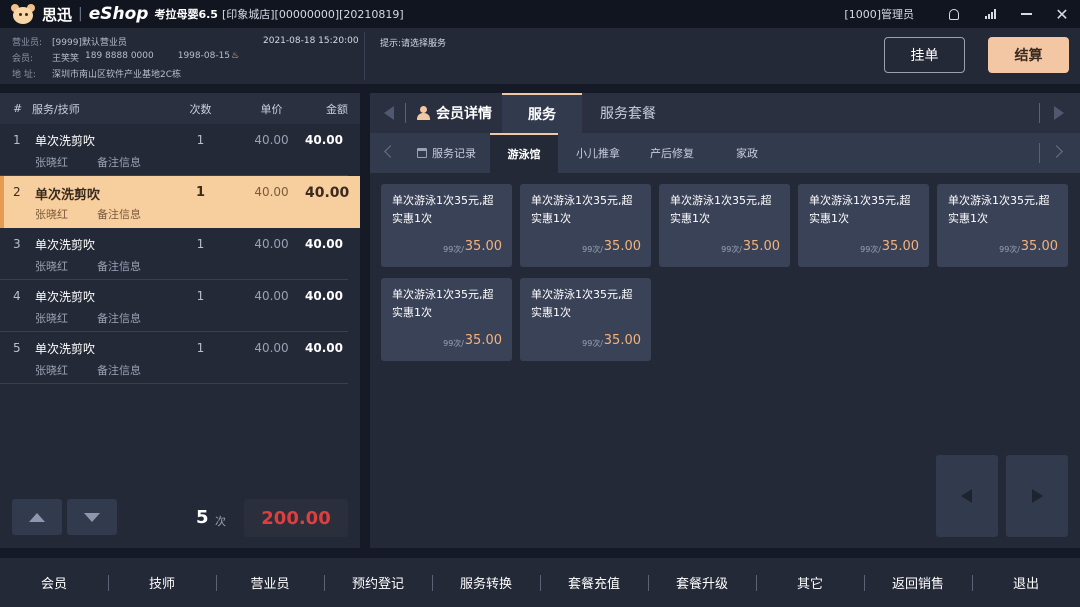  What do you see at coordinates (57, 14) in the screenshot?
I see `brand-name: 思迅` at bounding box center [57, 14].